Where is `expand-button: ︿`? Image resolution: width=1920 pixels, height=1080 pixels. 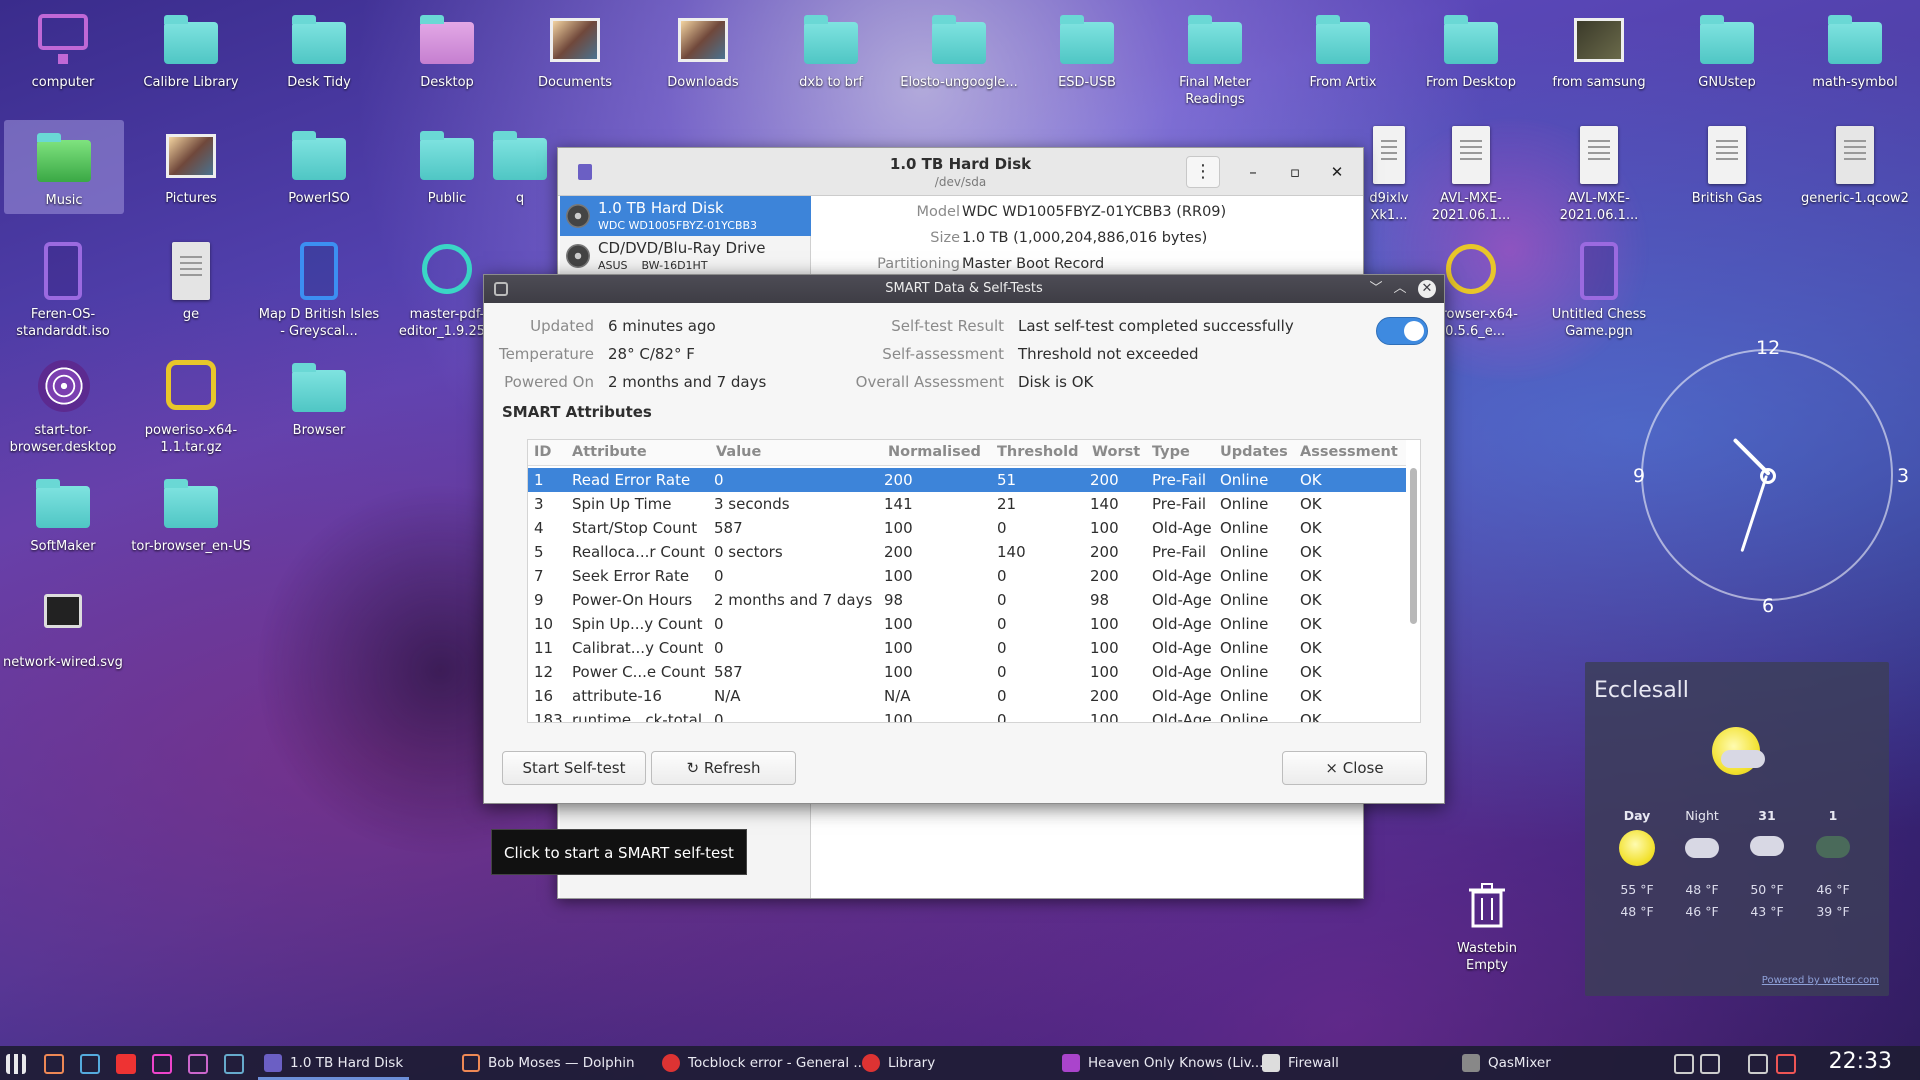 expand-button: ︿ is located at coordinates (1400, 289).